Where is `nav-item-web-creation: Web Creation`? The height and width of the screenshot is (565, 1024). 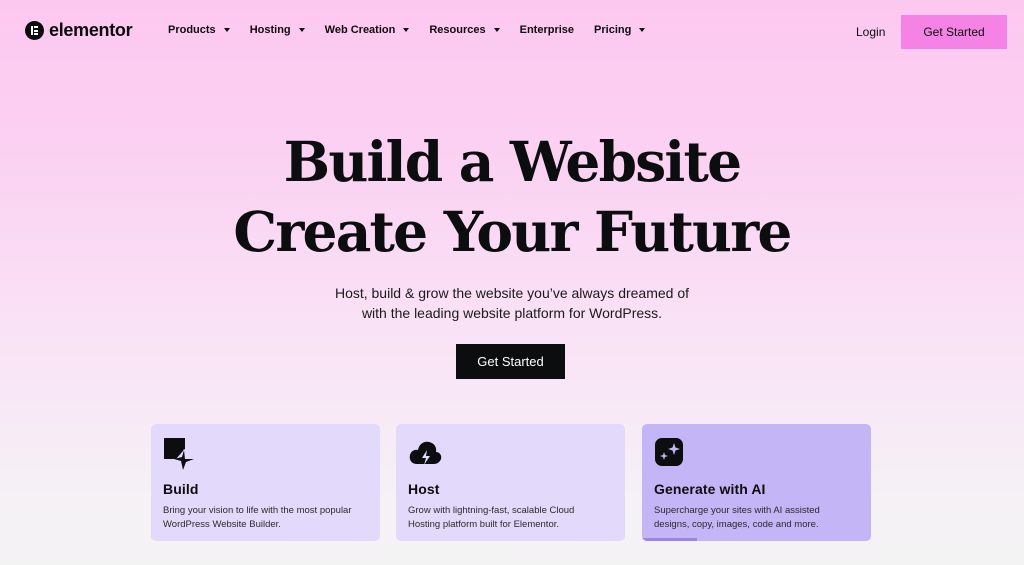
nav-item-web-creation: Web Creation is located at coordinates (367, 30).